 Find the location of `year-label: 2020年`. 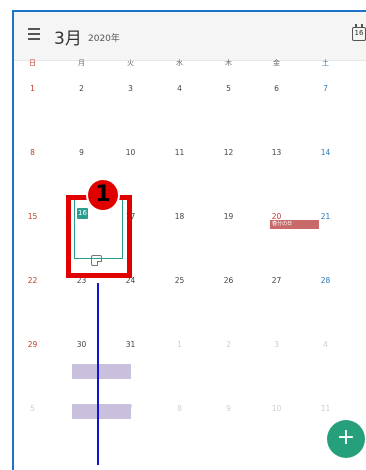

year-label: 2020年 is located at coordinates (104, 39).